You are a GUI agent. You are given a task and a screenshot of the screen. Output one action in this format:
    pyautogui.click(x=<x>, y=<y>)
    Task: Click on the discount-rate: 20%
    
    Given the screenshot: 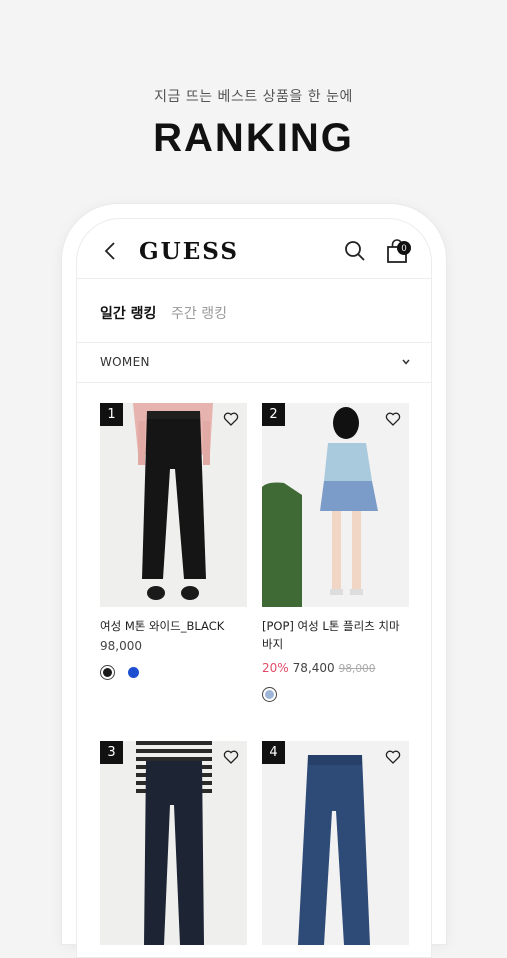 What is the action you would take?
    pyautogui.click(x=275, y=668)
    